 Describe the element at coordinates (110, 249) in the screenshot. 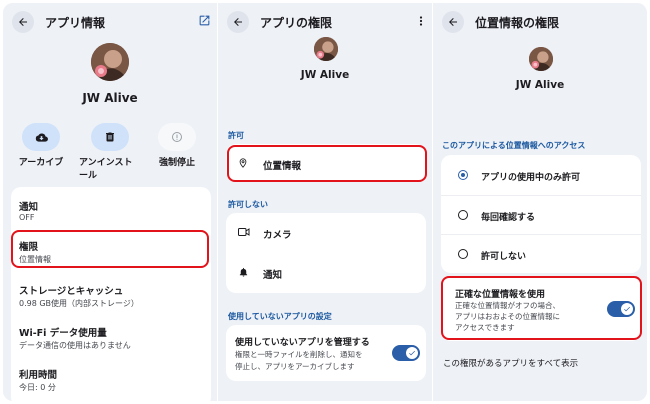

I see `highlight-permissions` at that location.